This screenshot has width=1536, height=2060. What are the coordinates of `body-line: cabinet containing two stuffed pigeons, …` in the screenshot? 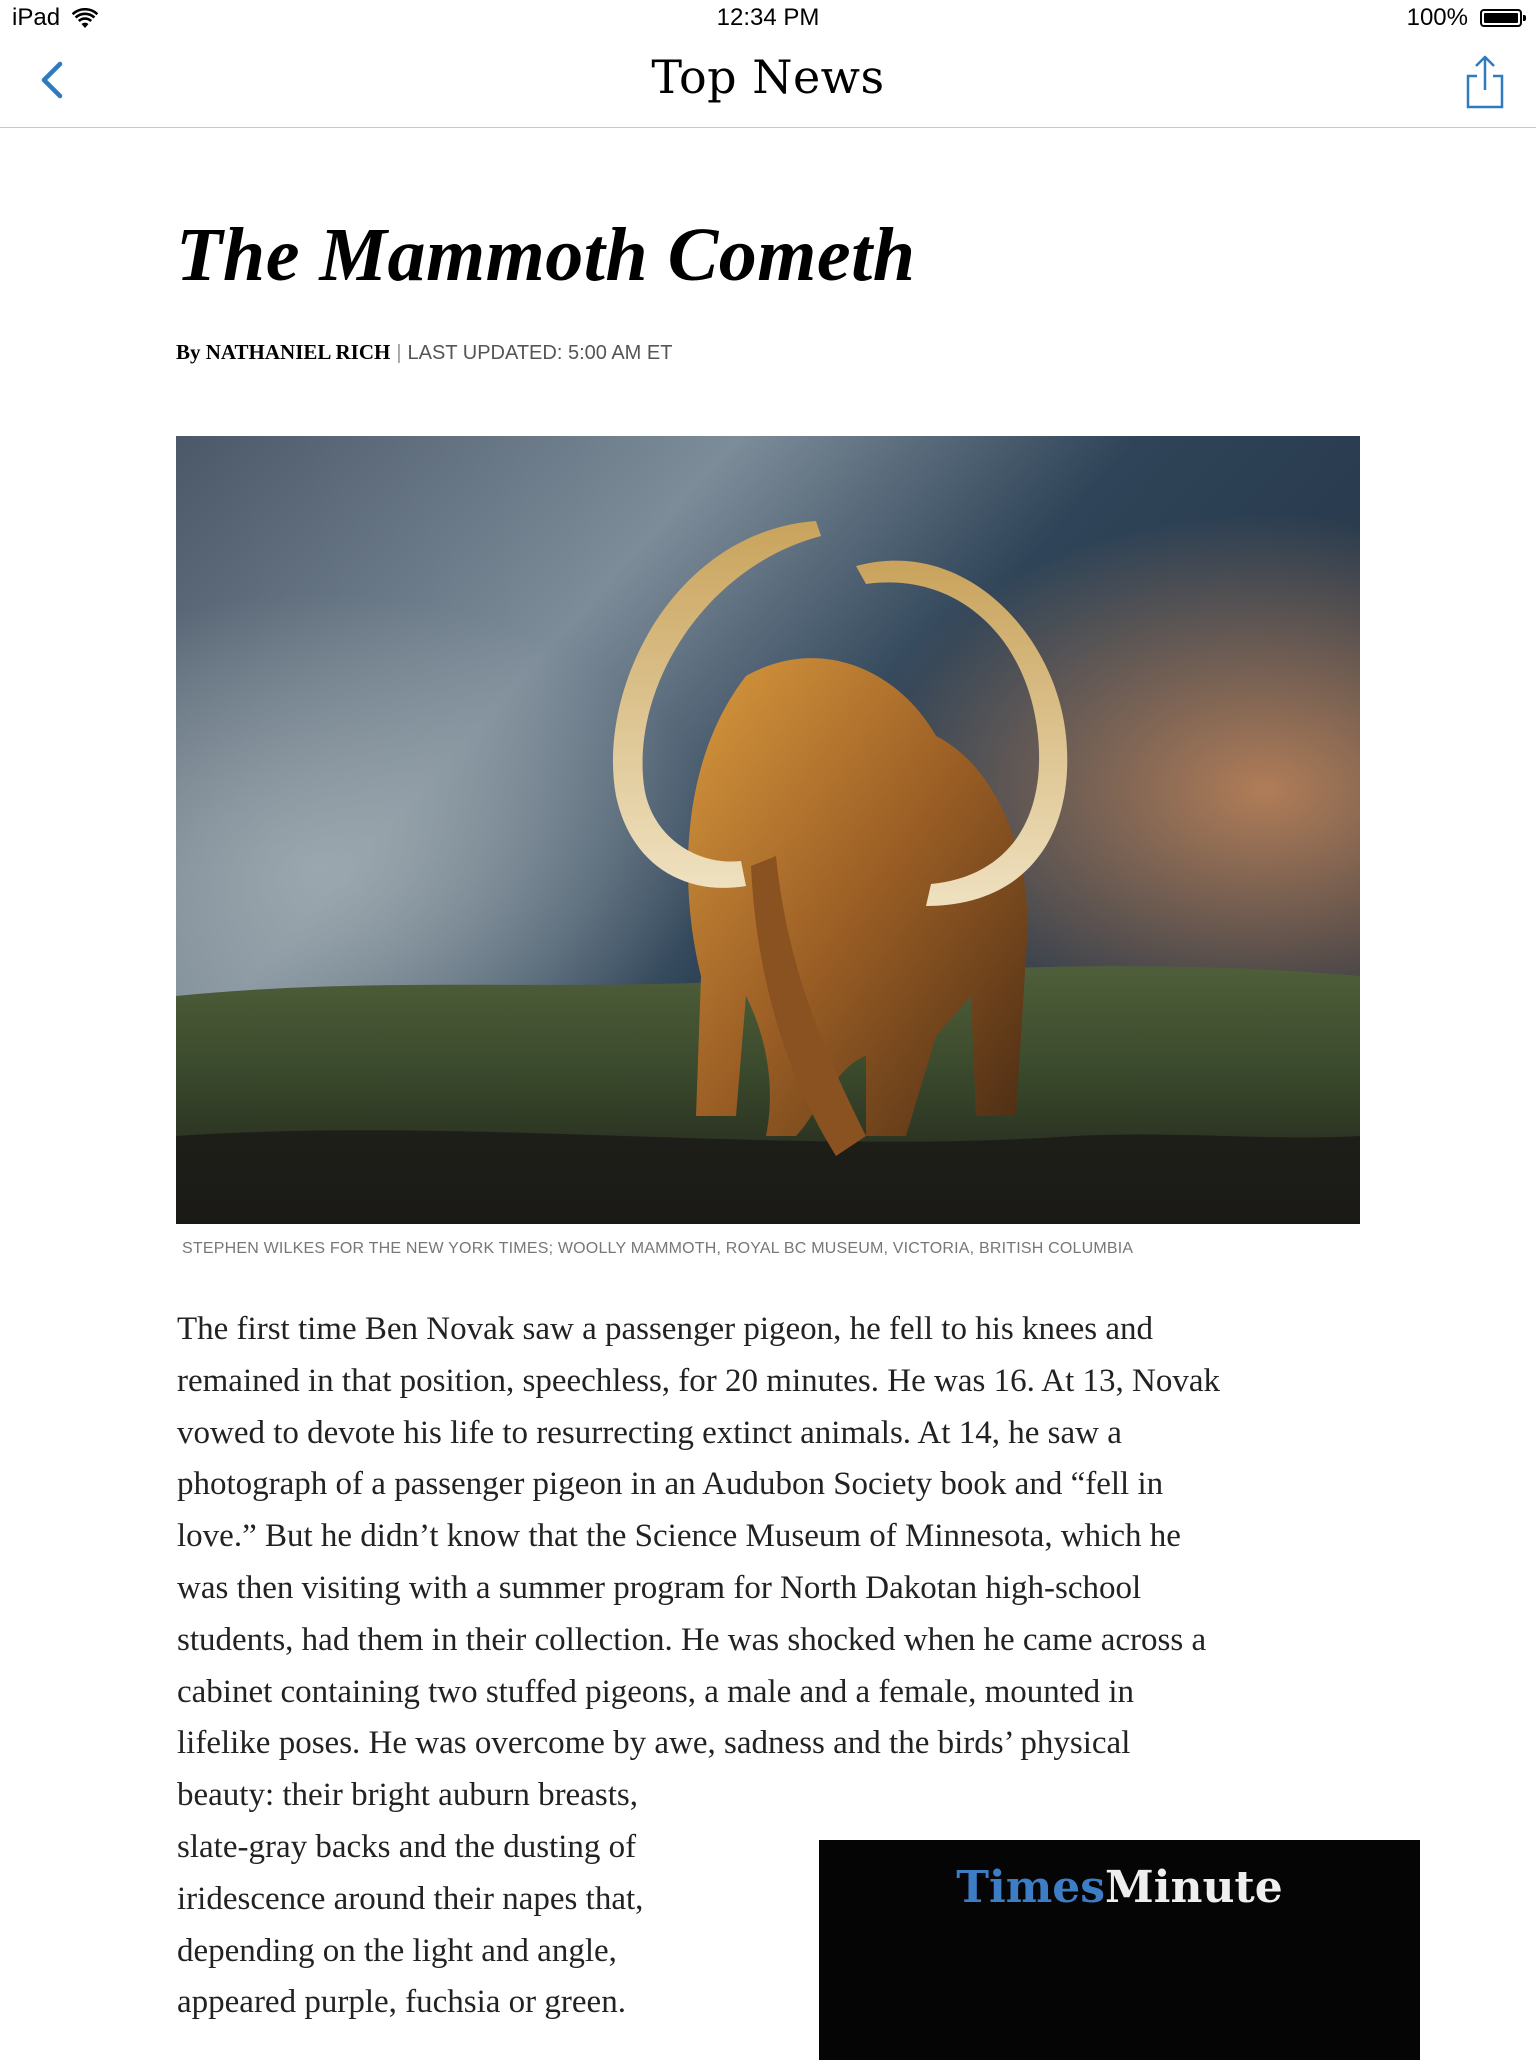 It's located at (656, 1691).